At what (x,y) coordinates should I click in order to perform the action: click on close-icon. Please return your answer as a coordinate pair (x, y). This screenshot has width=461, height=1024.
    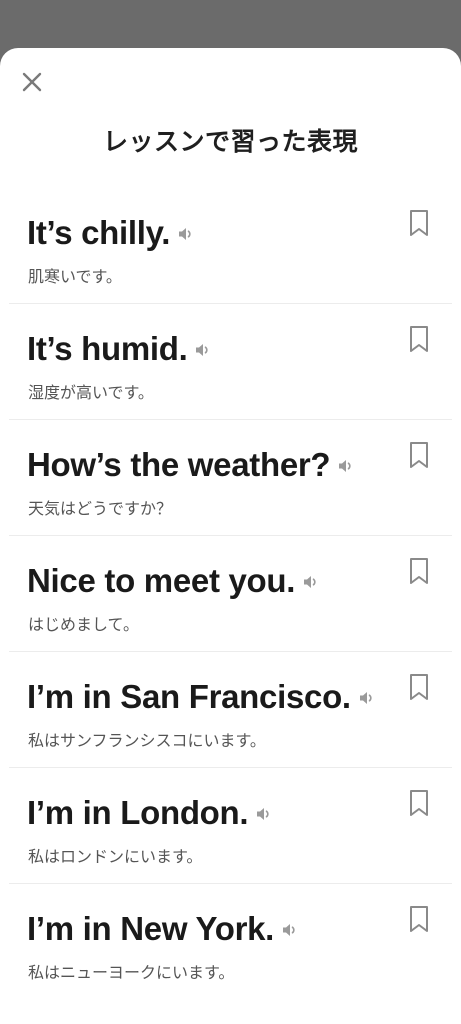
    Looking at the image, I should click on (32, 82).